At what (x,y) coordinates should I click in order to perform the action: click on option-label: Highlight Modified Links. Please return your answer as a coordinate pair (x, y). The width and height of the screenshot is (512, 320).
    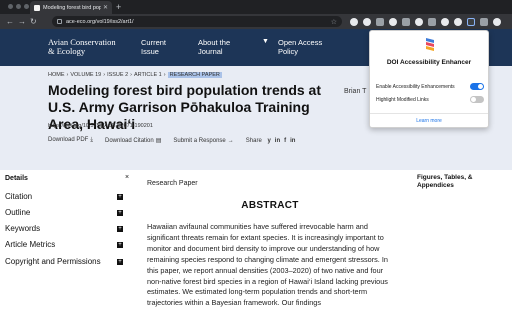
    Looking at the image, I should click on (402, 99).